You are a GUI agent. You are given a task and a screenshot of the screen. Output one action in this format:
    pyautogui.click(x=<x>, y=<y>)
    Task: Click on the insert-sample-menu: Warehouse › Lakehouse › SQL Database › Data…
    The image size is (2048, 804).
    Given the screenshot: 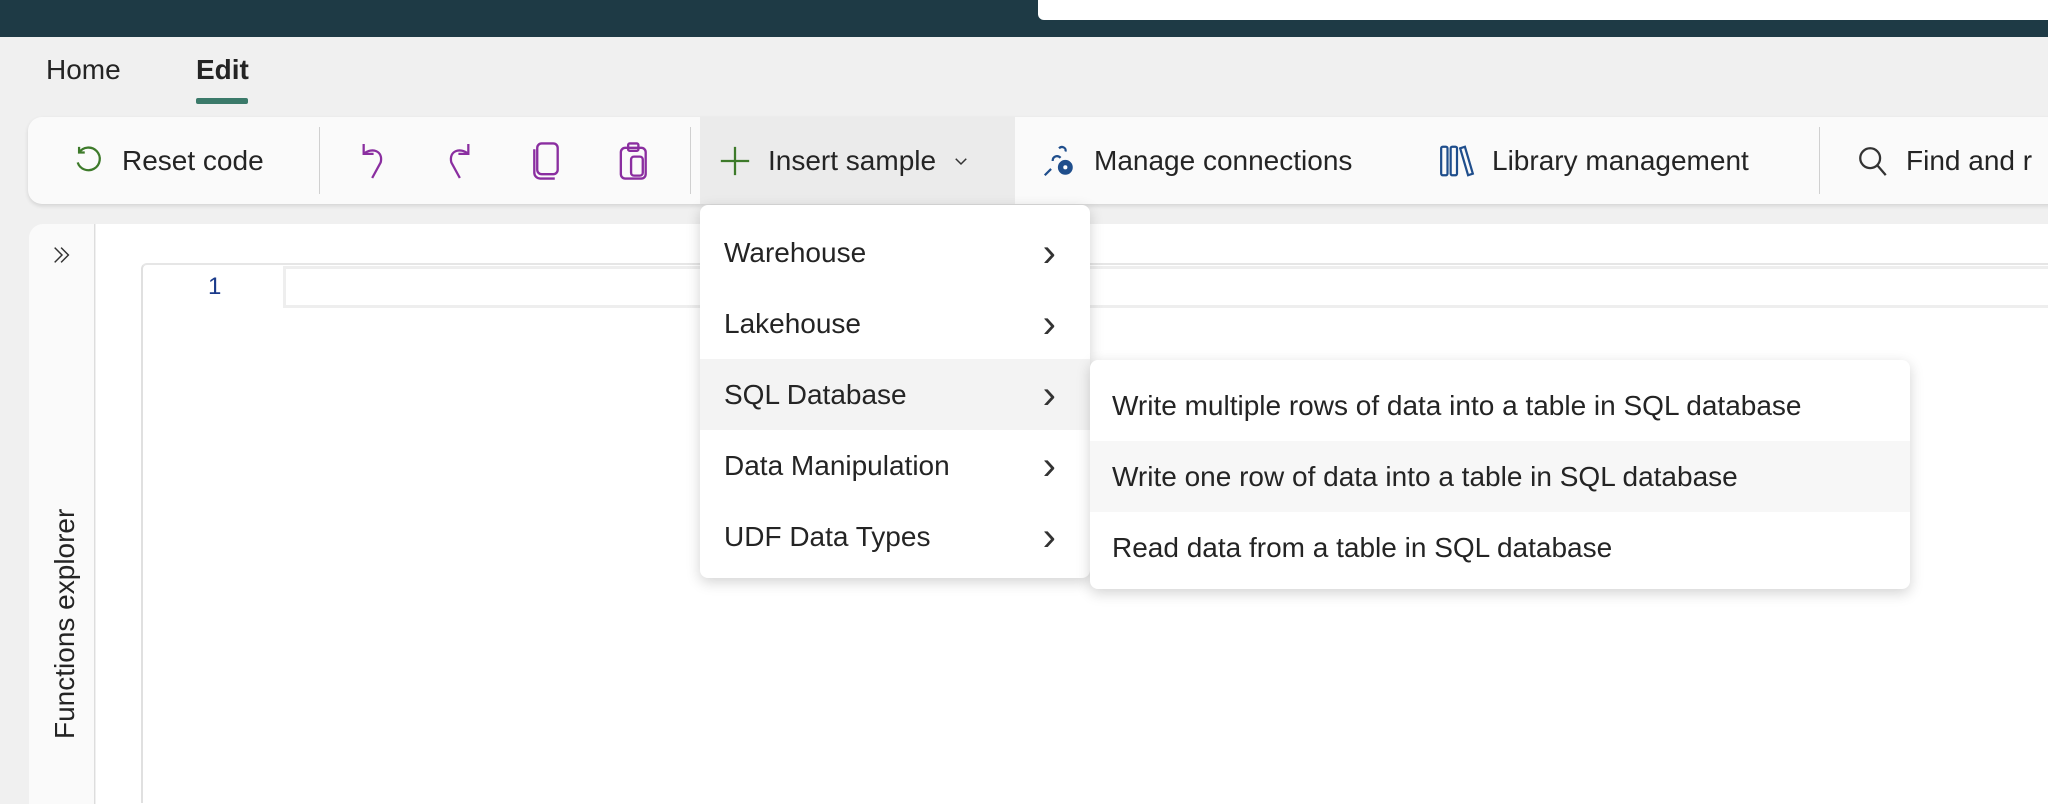 What is the action you would take?
    pyautogui.click(x=895, y=391)
    